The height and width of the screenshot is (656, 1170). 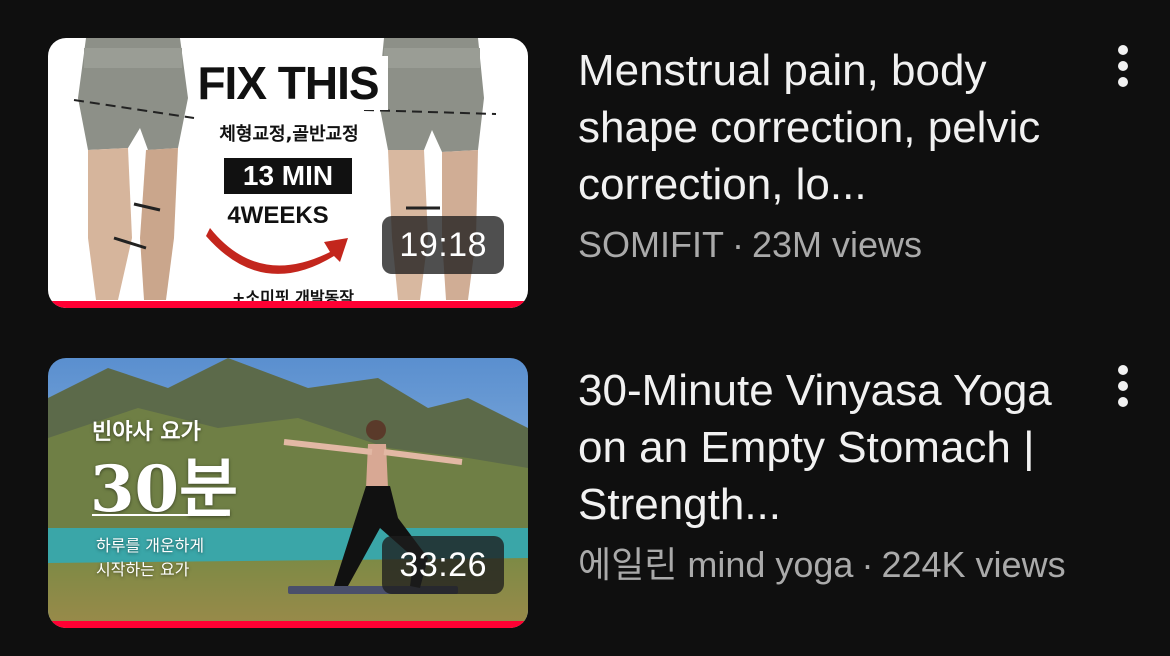 I want to click on channel-name: 에일린 mind yoga, so click(x=715, y=564).